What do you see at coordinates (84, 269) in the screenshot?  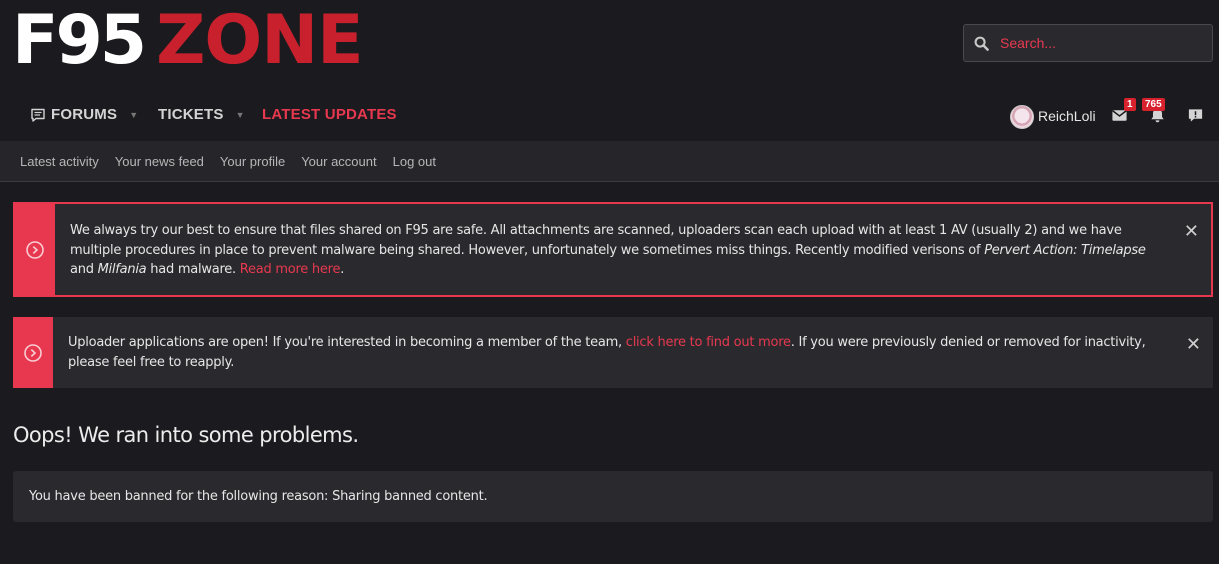 I see `notice-text-part: and` at bounding box center [84, 269].